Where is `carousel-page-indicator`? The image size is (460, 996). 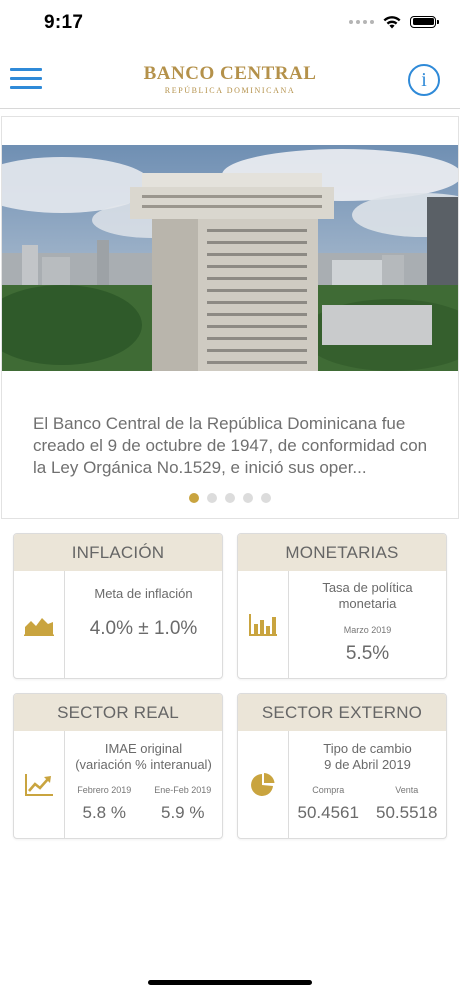
carousel-page-indicator is located at coordinates (230, 498).